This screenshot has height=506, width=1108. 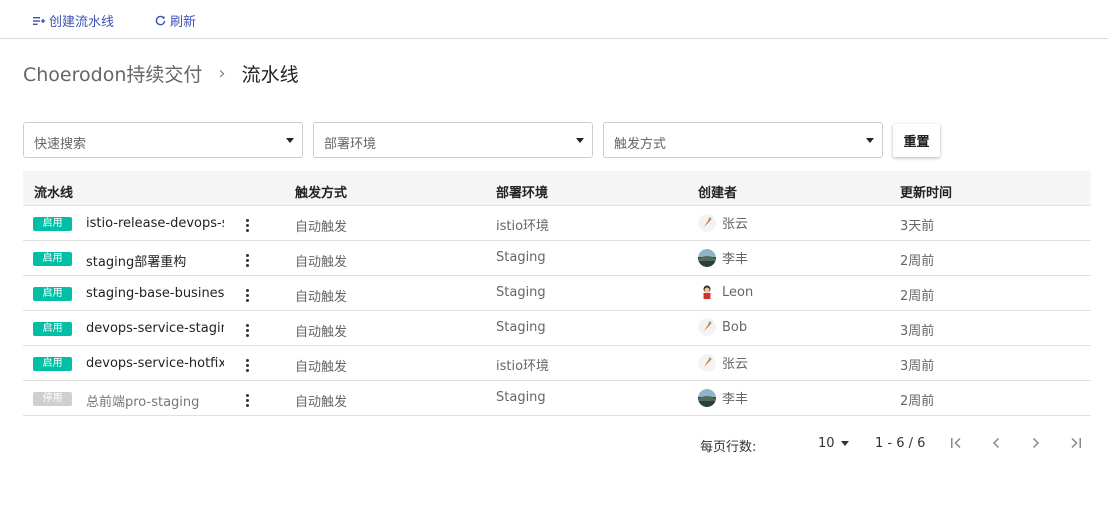 What do you see at coordinates (557, 258) in the screenshot?
I see `table-row: 启用 staging部署重构 自动触发 Staging 李丰 2周前` at bounding box center [557, 258].